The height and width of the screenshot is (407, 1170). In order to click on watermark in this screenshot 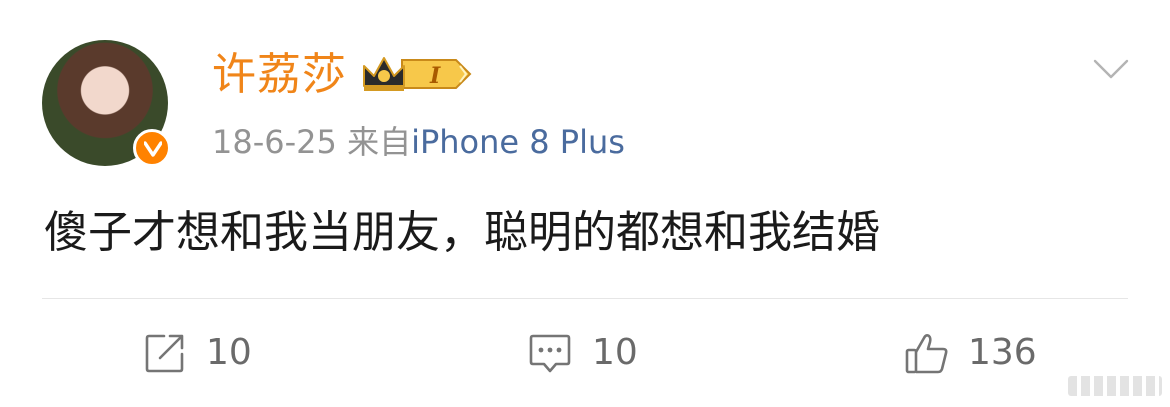, I will do `click(1115, 386)`.